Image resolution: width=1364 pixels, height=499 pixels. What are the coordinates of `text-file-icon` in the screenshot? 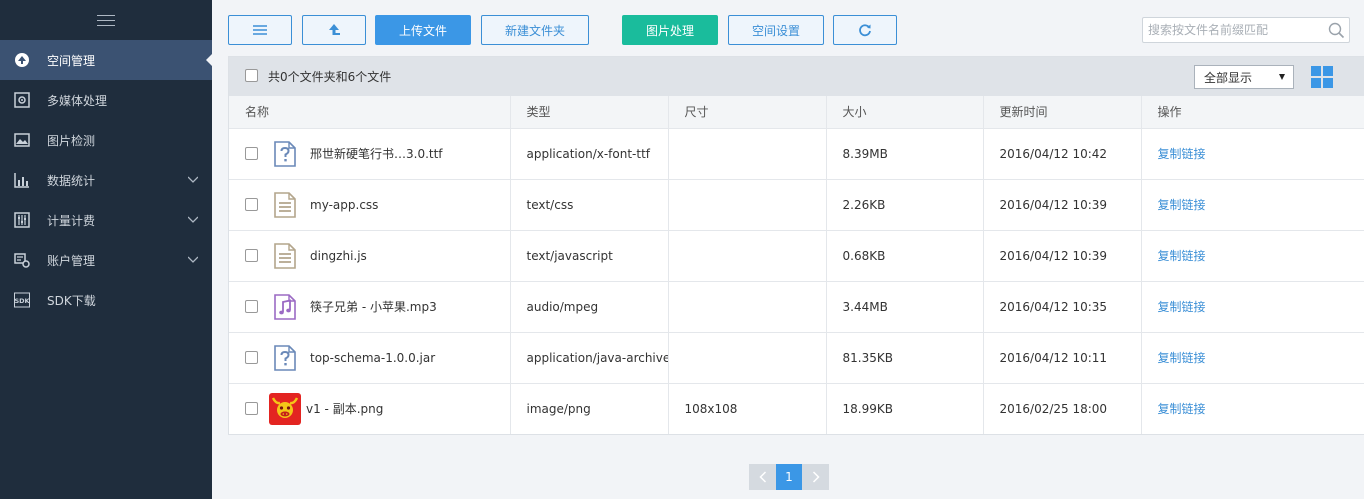 It's located at (285, 255).